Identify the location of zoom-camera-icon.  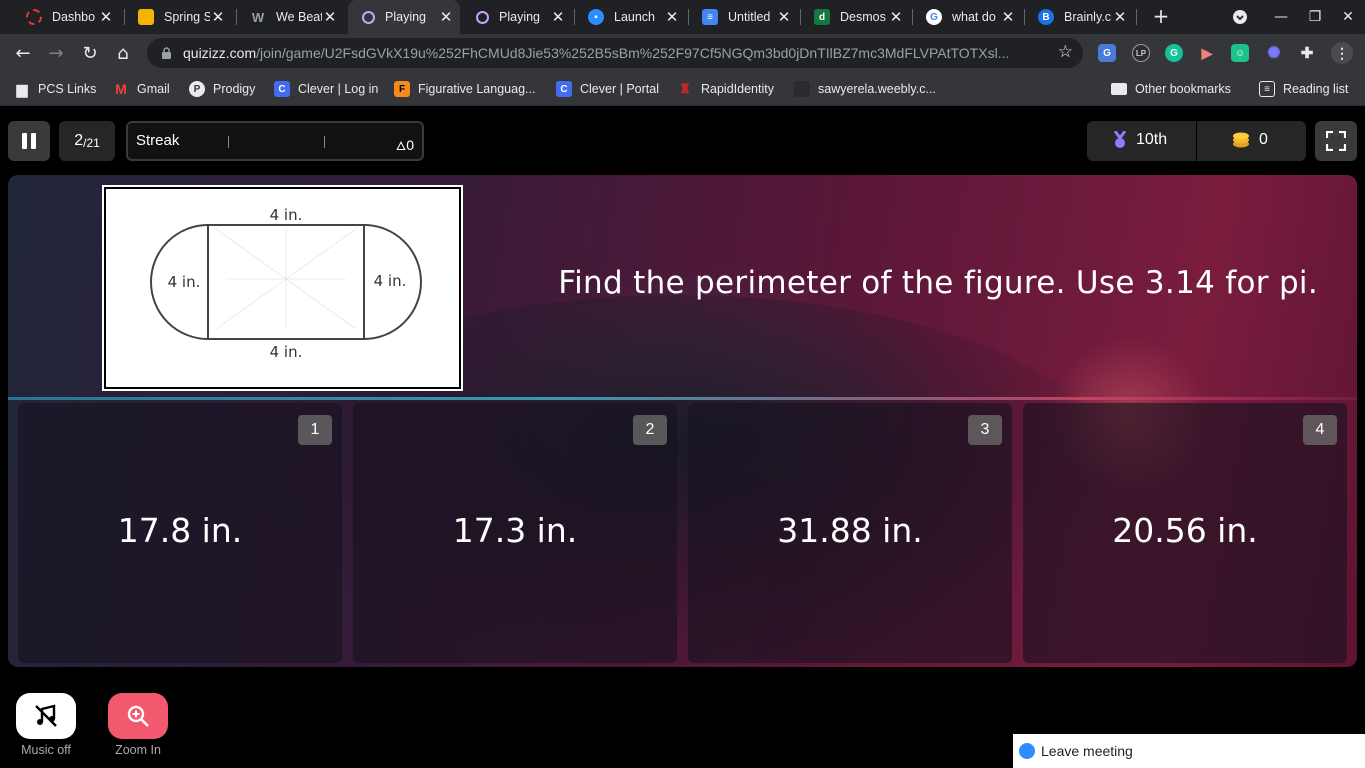
(1027, 751).